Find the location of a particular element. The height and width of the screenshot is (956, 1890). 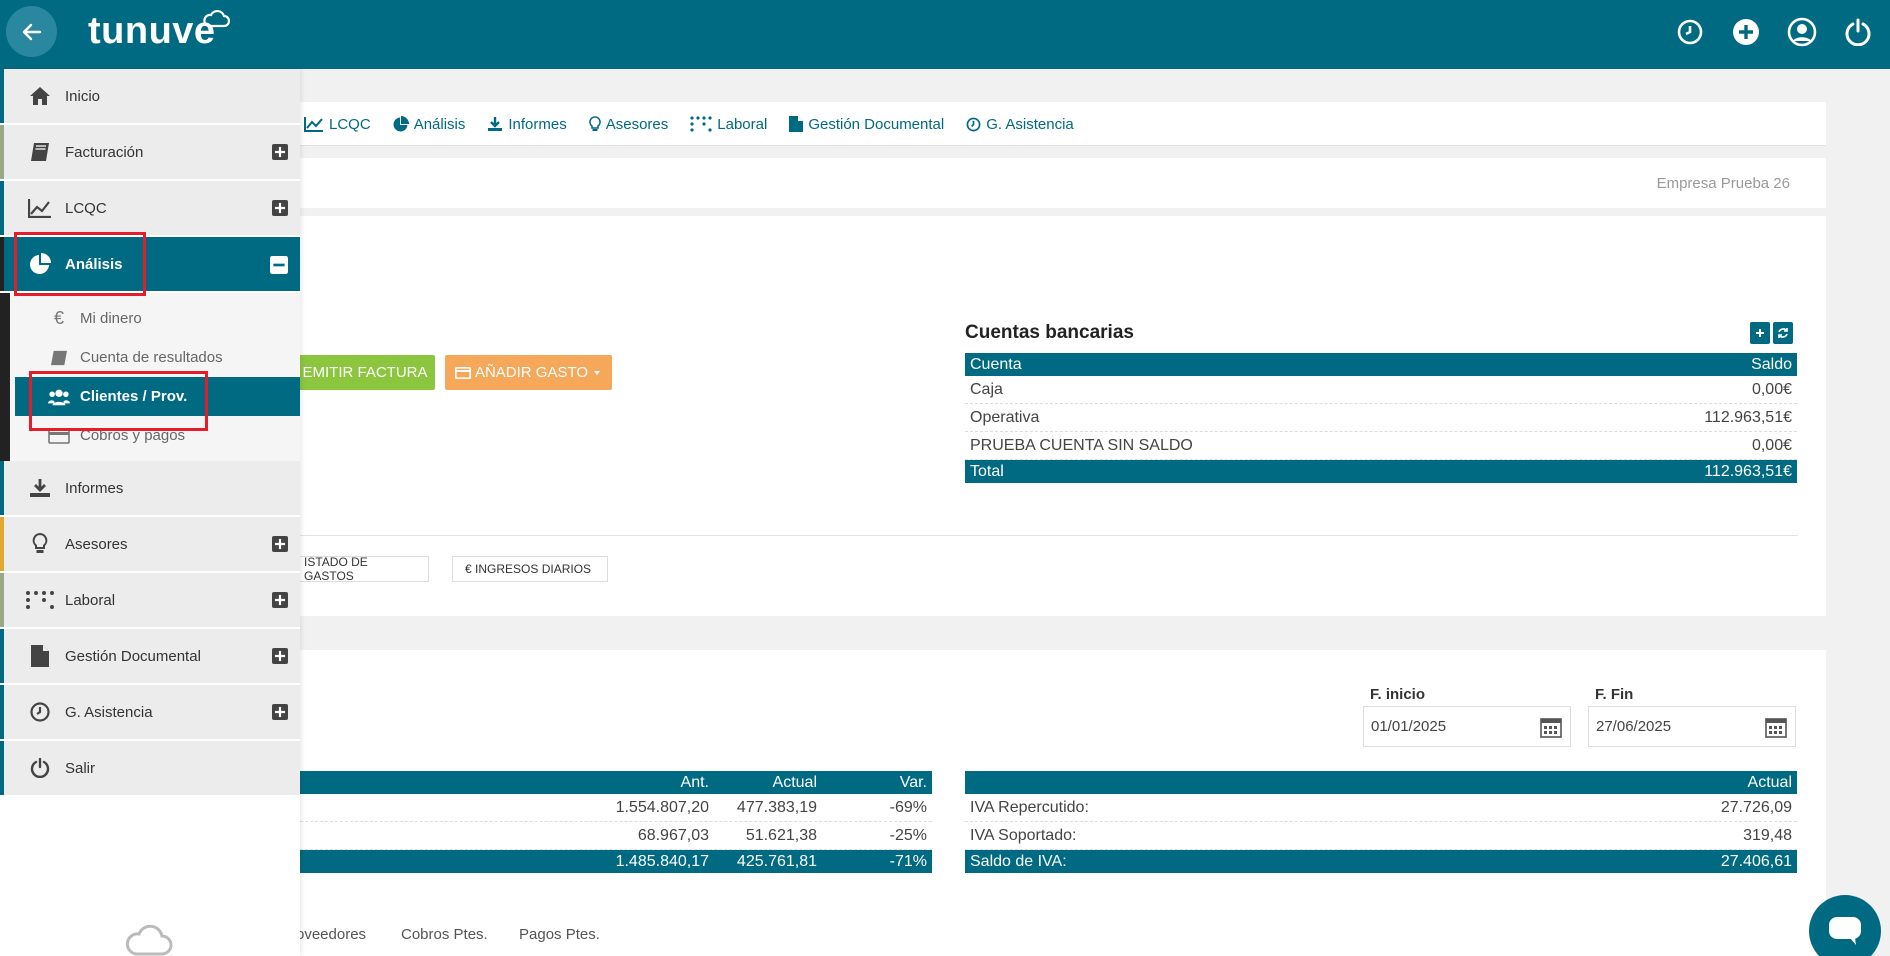

table-header: Ant. Actual Var. is located at coordinates (611, 782).